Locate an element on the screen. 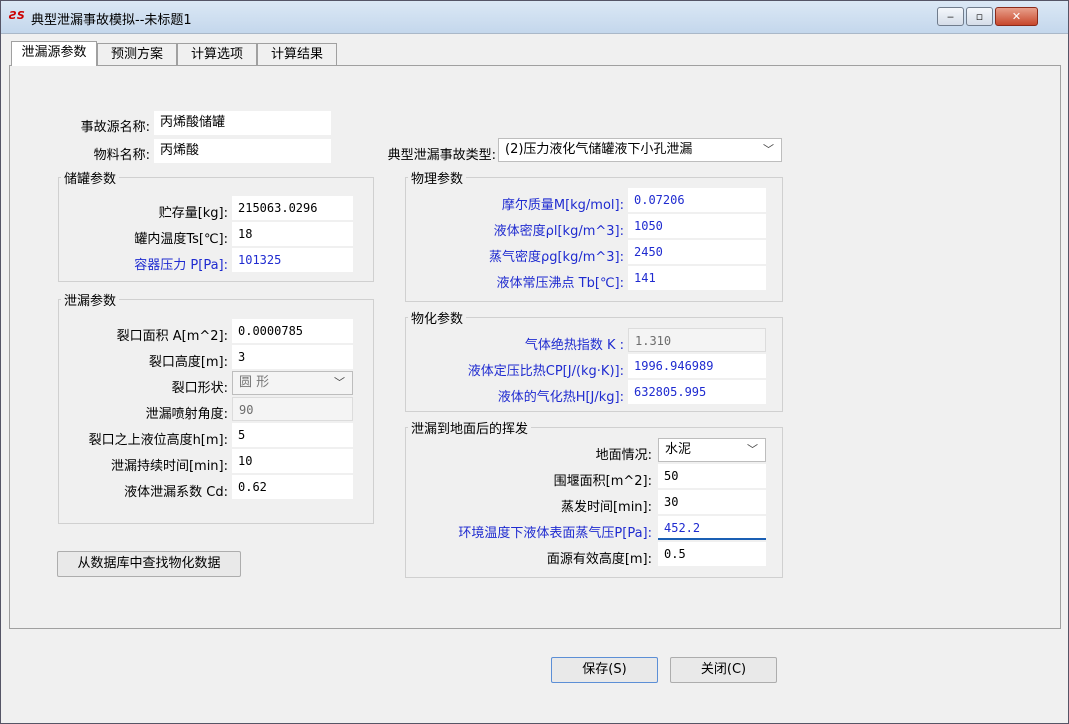 The width and height of the screenshot is (1069, 724). dialog-footer: 保存(S) 关闭(C) is located at coordinates (535, 677).